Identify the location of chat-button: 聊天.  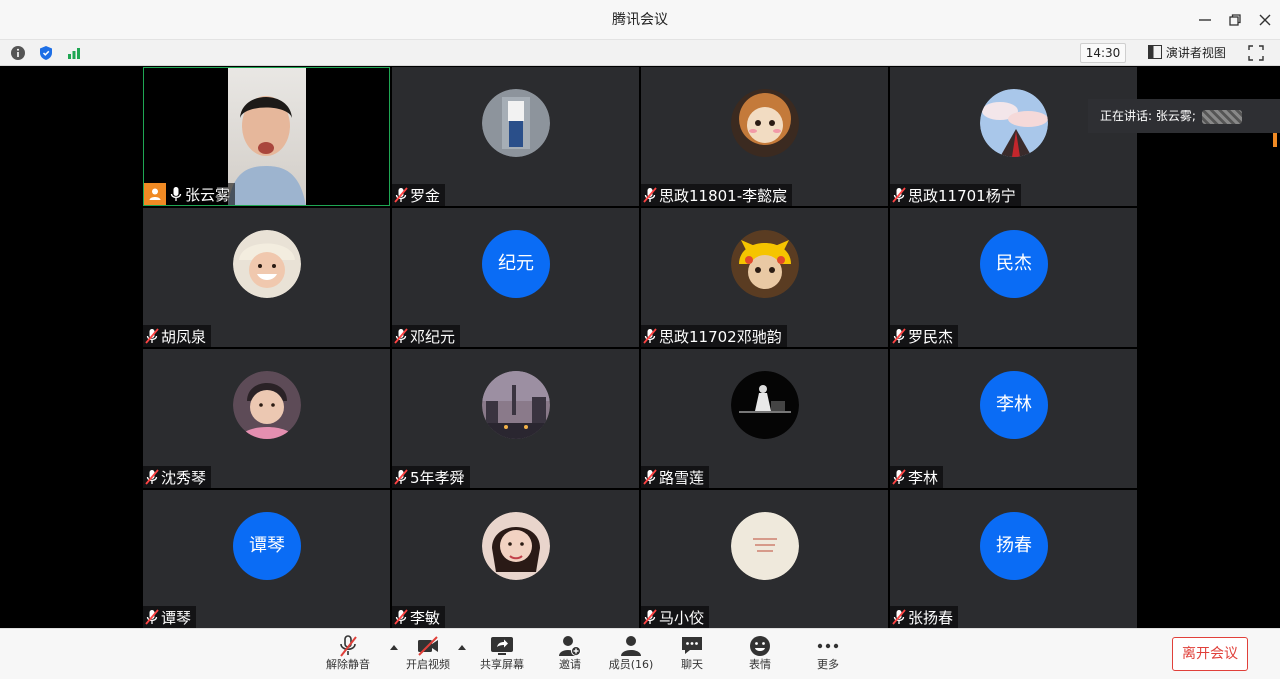
(692, 656).